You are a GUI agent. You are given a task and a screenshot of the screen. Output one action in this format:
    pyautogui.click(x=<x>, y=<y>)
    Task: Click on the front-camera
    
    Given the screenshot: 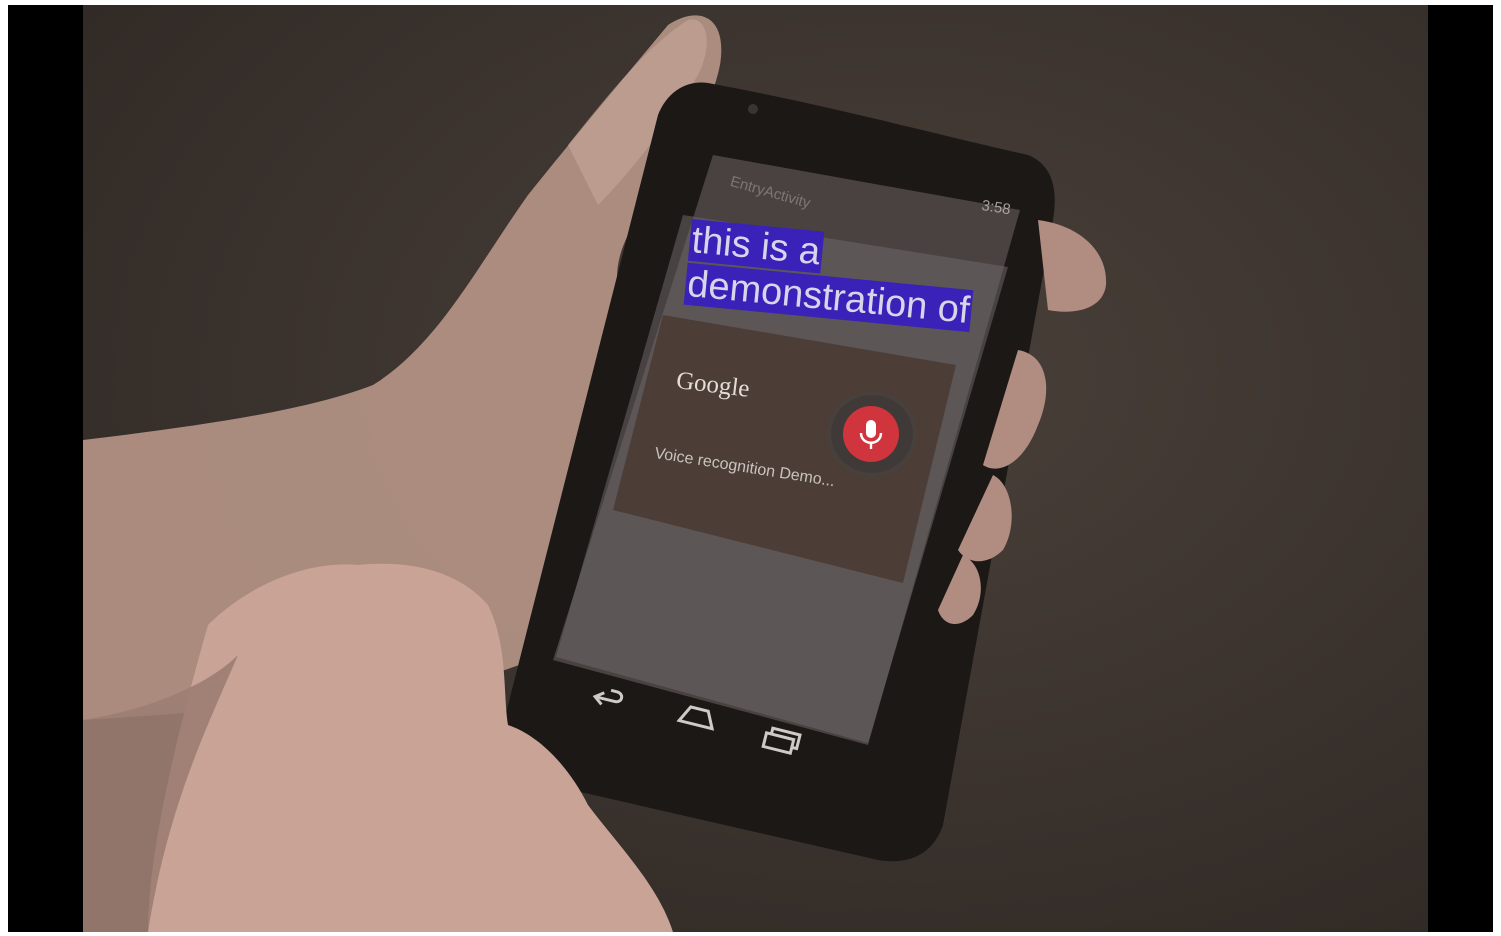 What is the action you would take?
    pyautogui.click(x=753, y=109)
    